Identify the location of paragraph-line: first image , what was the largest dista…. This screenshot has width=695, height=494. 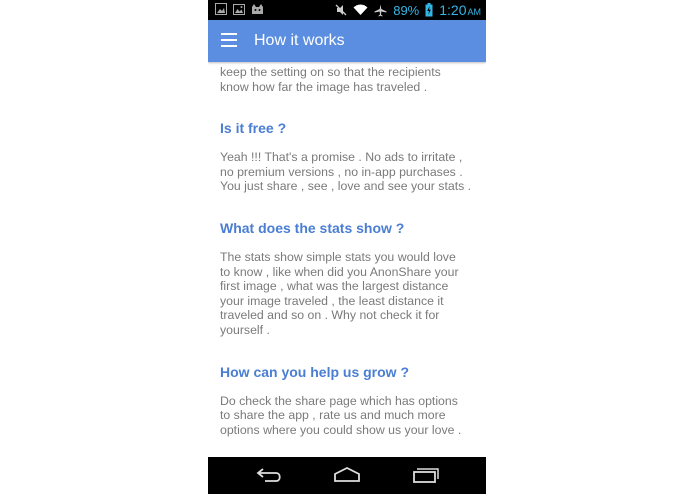
(334, 286).